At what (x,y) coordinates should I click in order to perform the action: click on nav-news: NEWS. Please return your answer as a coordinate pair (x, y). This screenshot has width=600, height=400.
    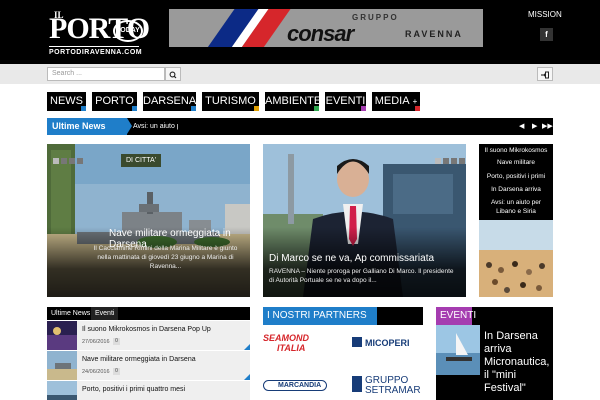
    Looking at the image, I should click on (66, 101).